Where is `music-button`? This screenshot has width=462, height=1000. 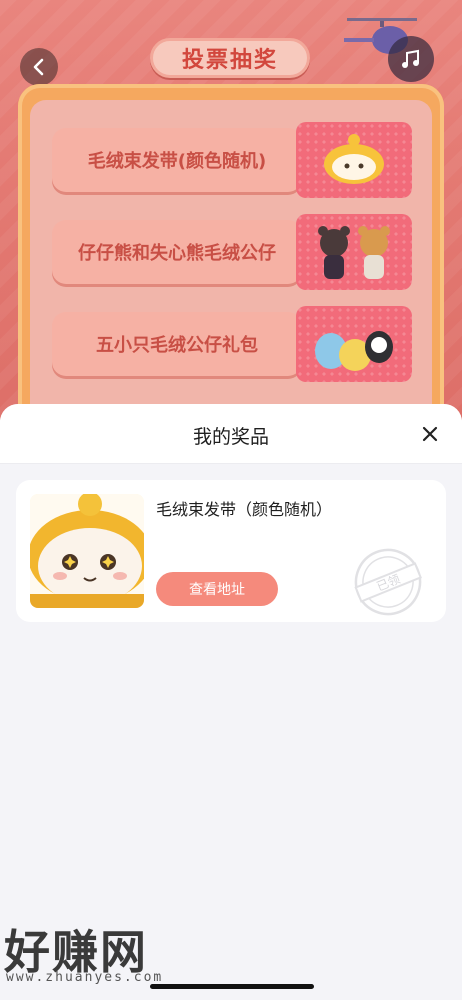 music-button is located at coordinates (411, 59).